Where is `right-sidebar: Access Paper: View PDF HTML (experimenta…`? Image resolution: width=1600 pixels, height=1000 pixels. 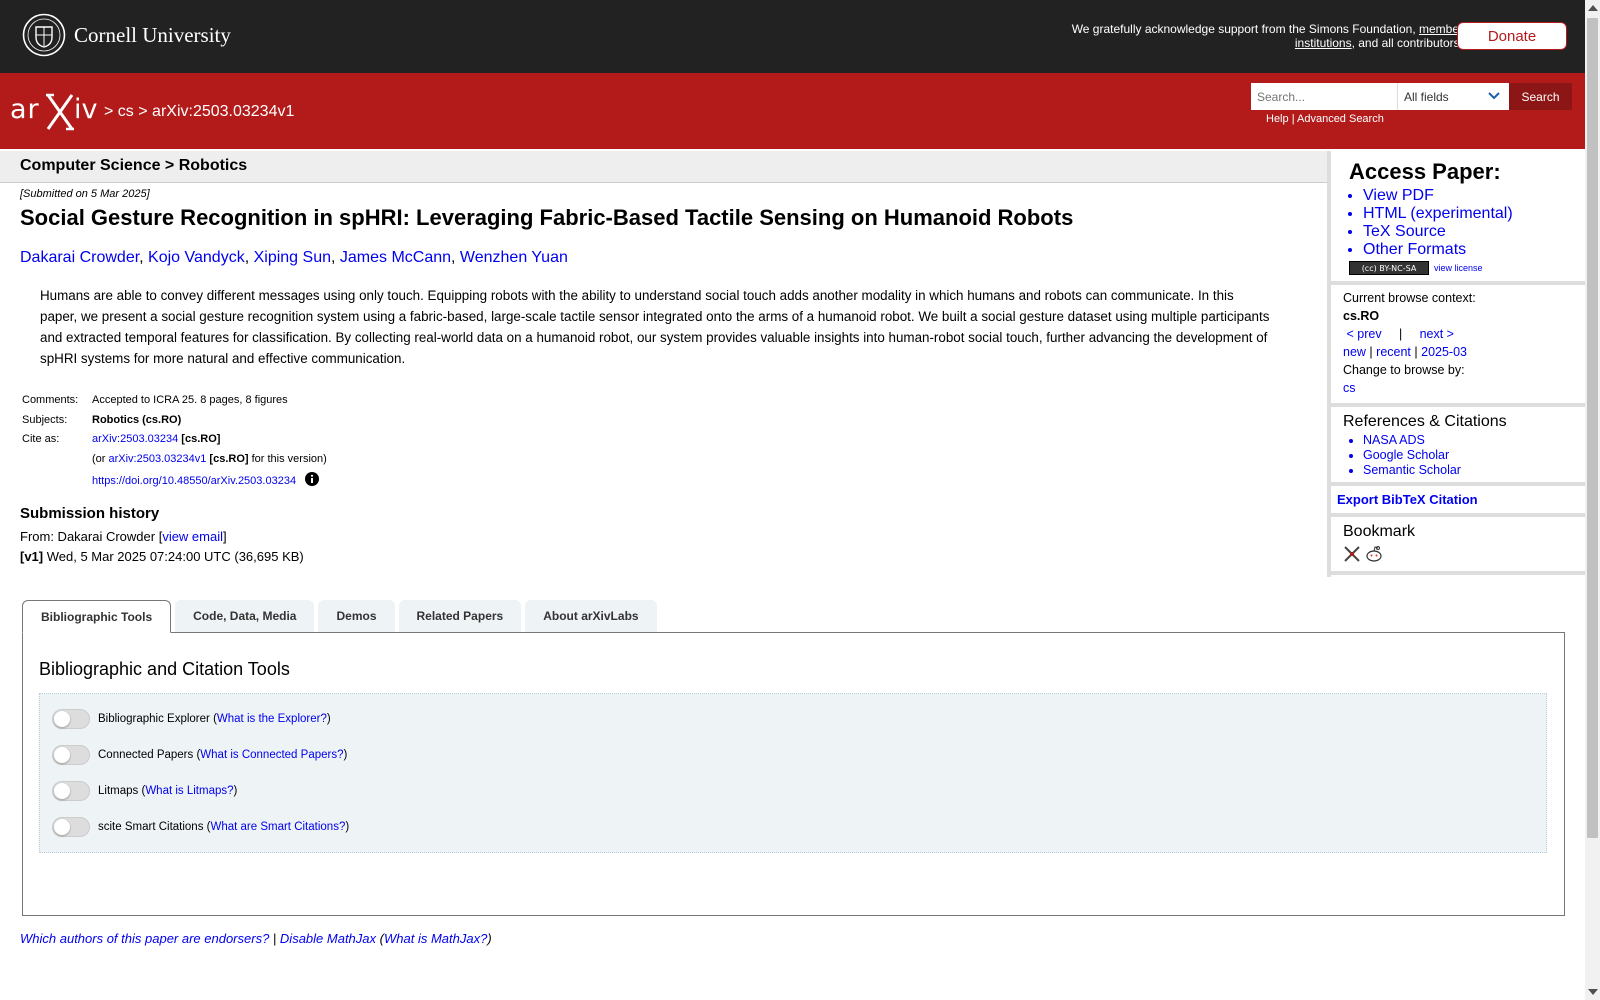
right-sidebar: Access Paper: View PDF HTML (experimenta… is located at coordinates (1456, 364).